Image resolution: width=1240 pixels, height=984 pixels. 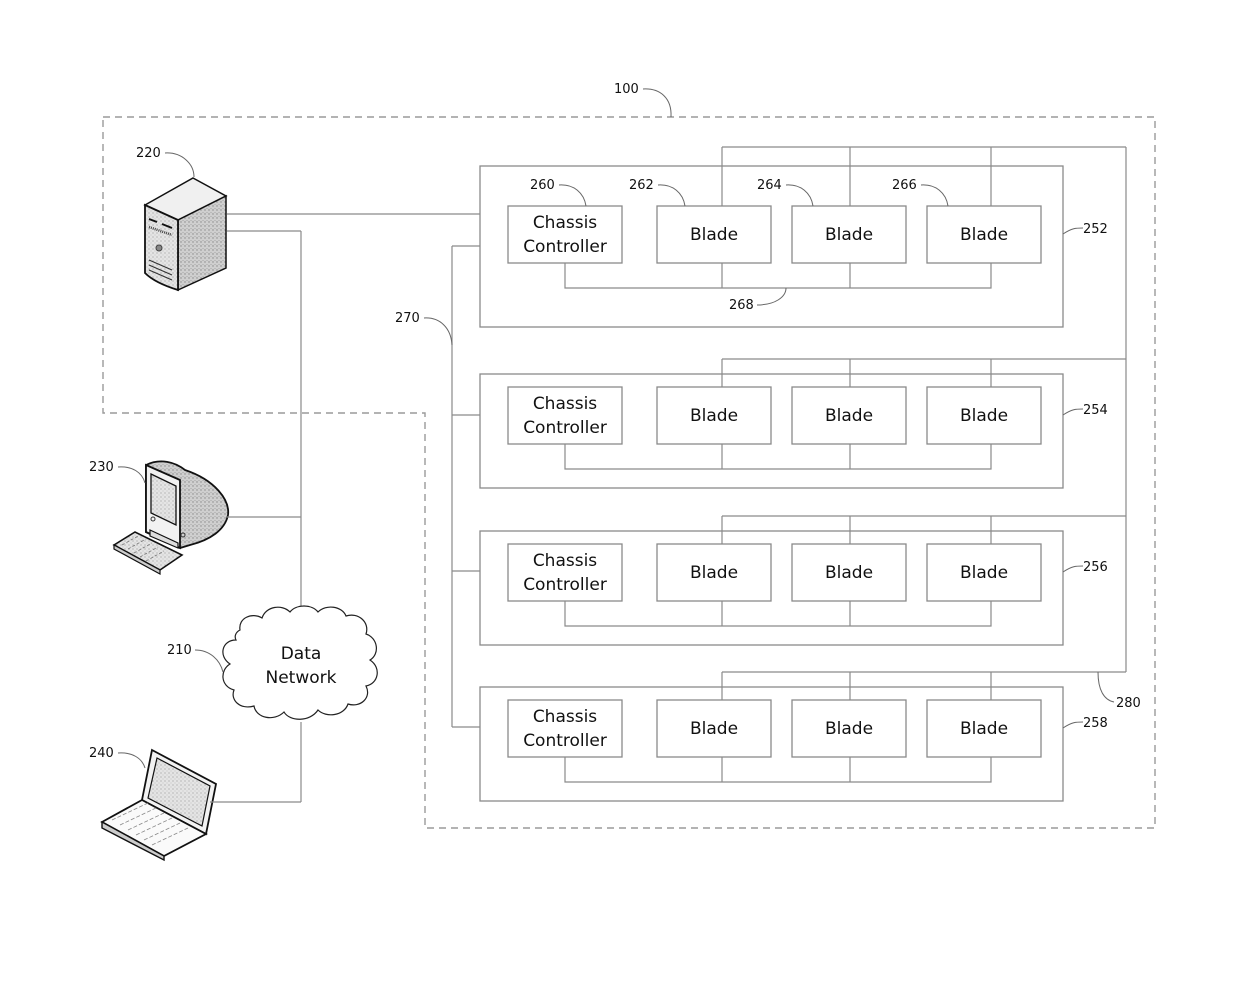 I want to click on laptop-icon, so click(x=159, y=805).